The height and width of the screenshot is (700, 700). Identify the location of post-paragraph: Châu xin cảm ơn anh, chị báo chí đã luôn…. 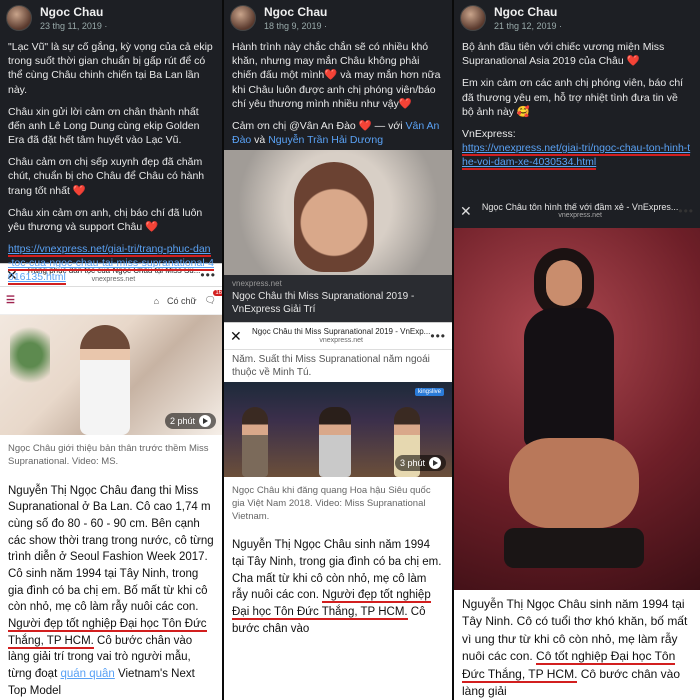
(105, 219).